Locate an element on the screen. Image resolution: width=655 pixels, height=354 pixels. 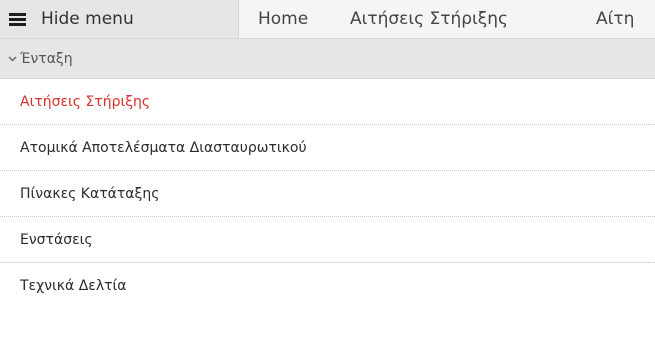
section-header-entaxi: Ένταξη is located at coordinates (327, 59).